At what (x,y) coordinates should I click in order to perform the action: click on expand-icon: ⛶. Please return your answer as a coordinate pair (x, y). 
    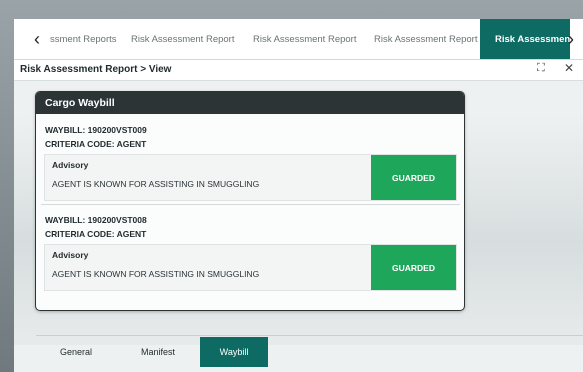
    Looking at the image, I should click on (541, 68).